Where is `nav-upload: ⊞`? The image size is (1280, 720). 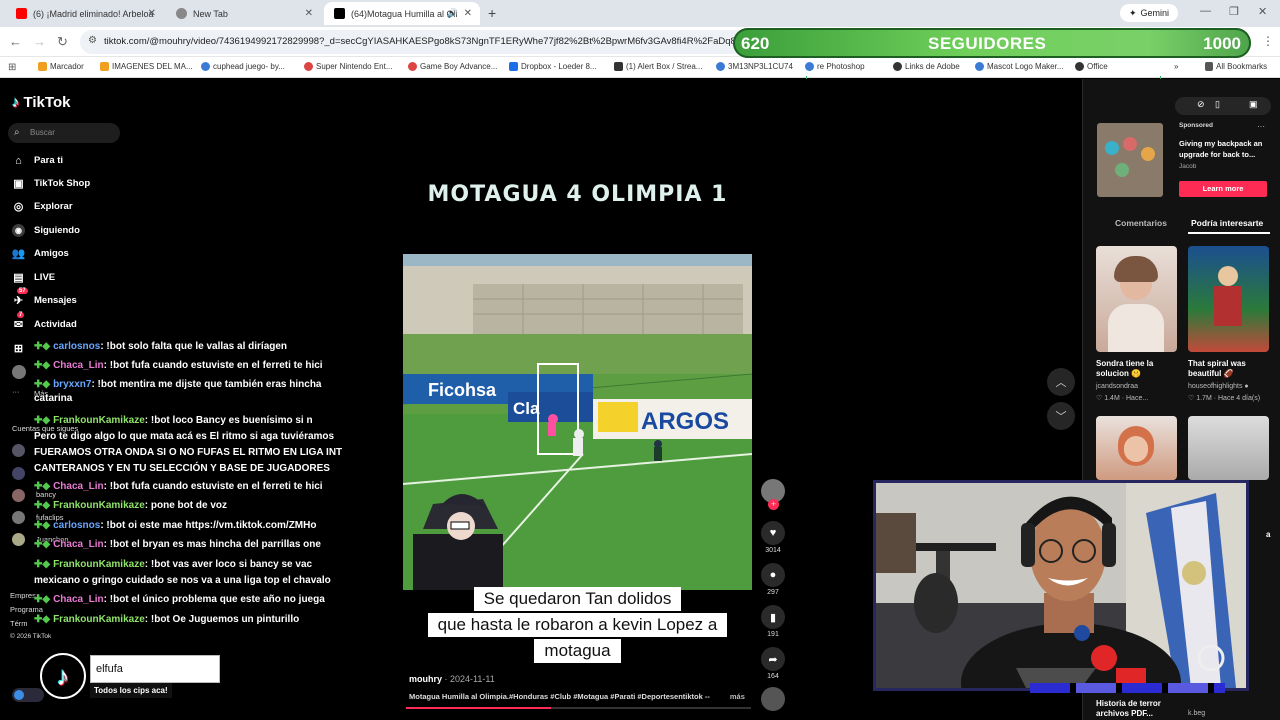 nav-upload: ⊞ is located at coordinates (18, 348).